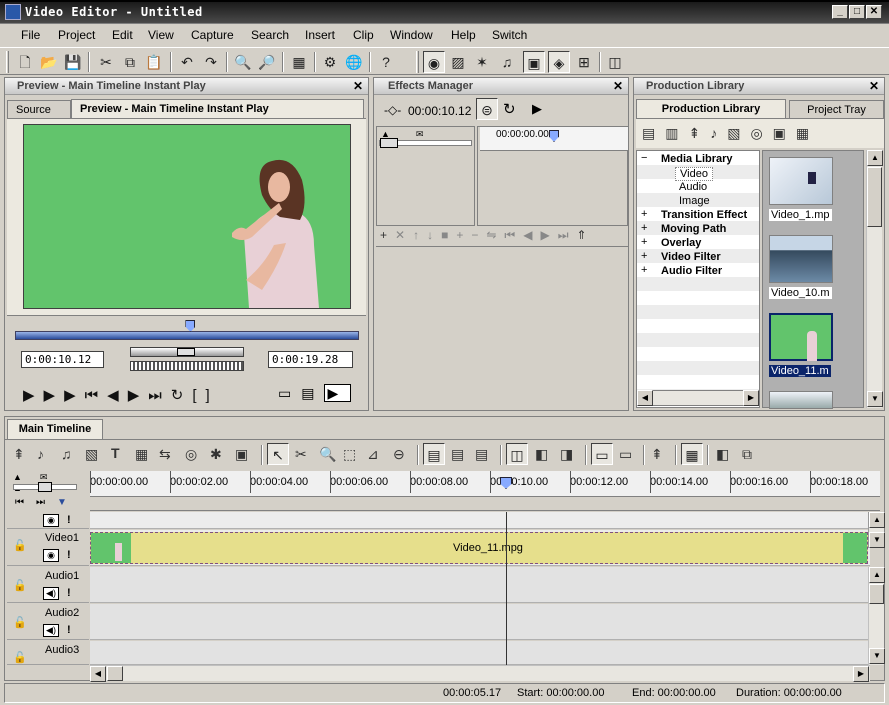 Image resolution: width=889 pixels, height=705 pixels. What do you see at coordinates (784, 133) in the screenshot?
I see `capture-icon: ▣` at bounding box center [784, 133].